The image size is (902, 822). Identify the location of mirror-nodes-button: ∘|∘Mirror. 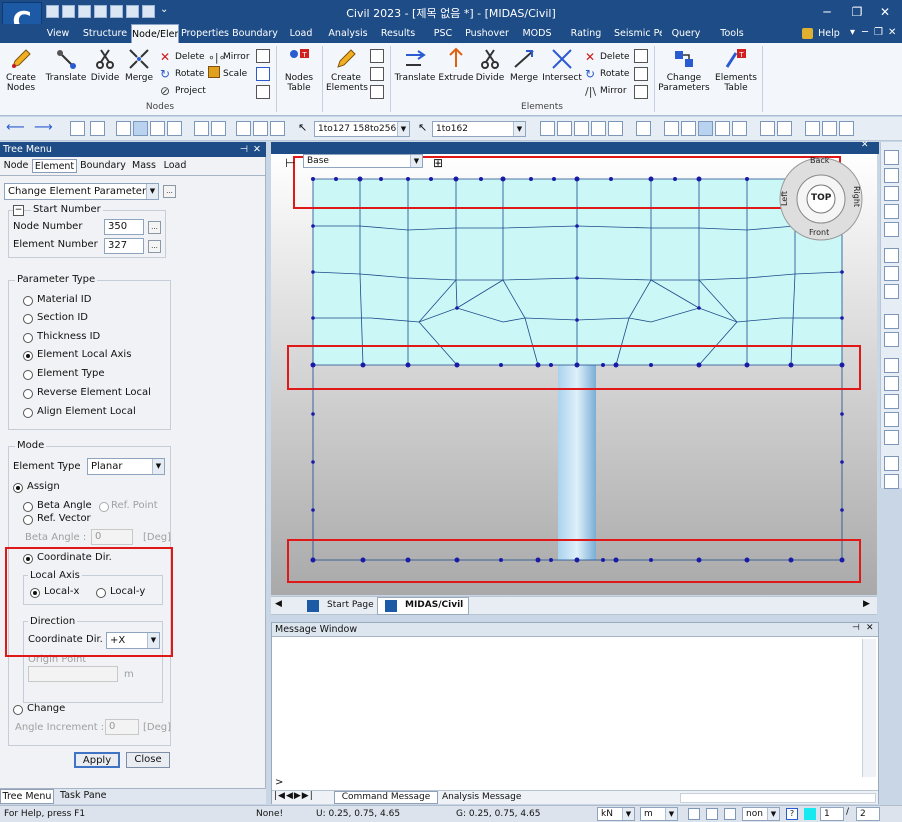
(229, 57).